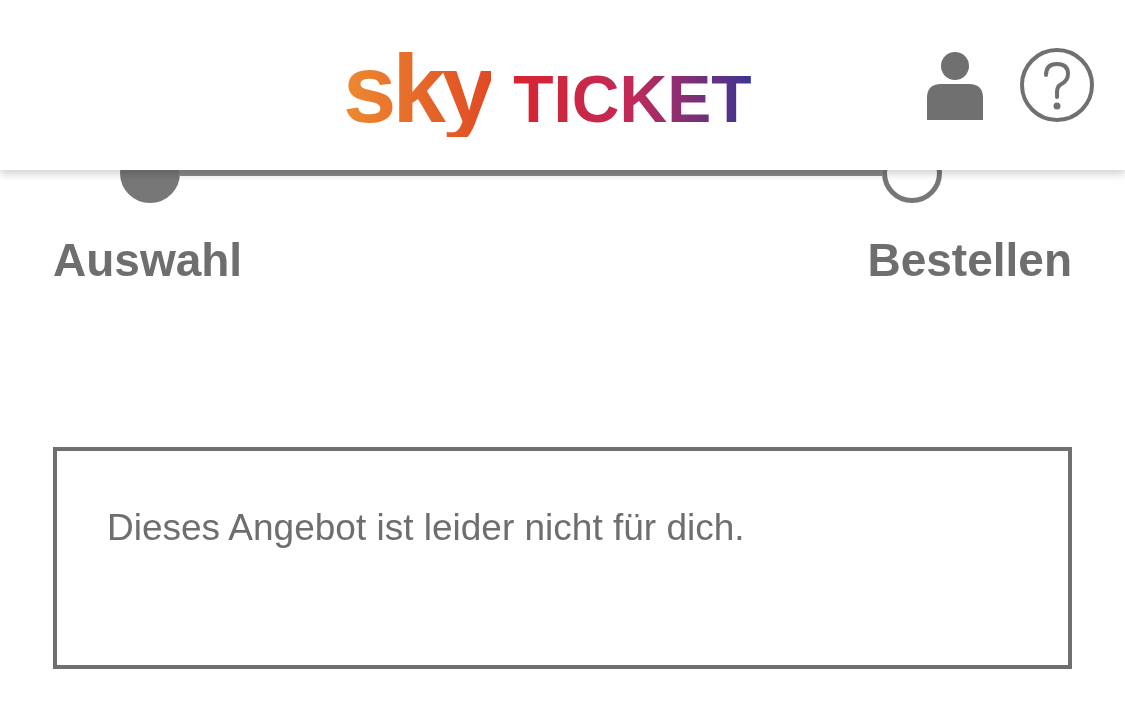  I want to click on step-label: Auswahl, so click(148, 260).